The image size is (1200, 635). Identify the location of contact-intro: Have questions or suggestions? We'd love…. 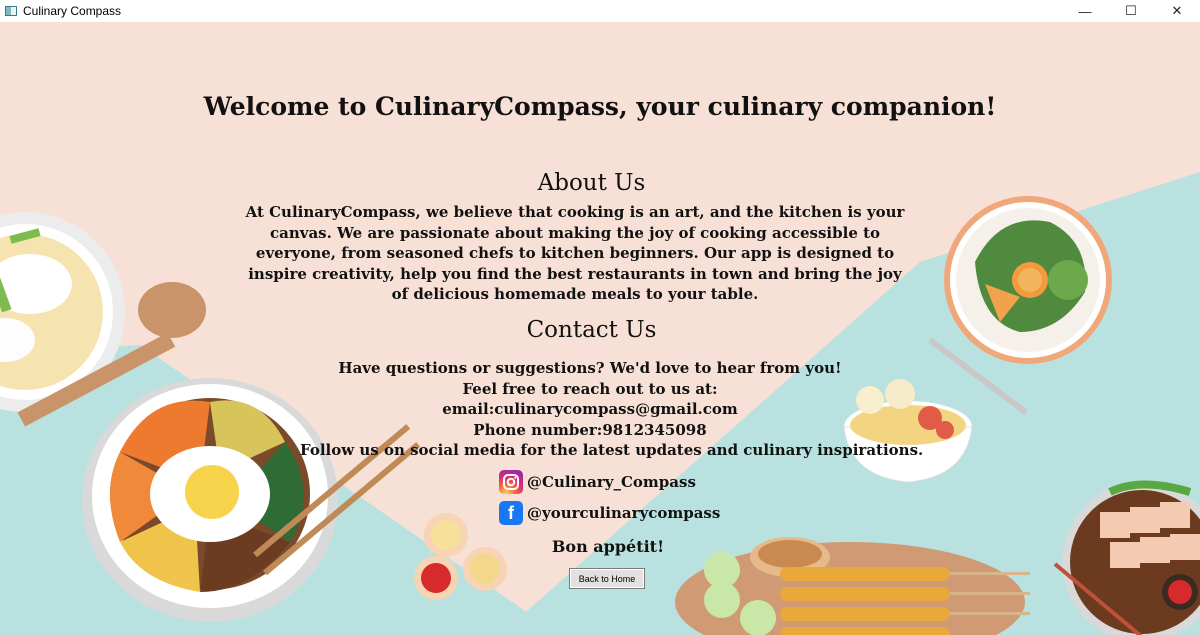
(590, 378).